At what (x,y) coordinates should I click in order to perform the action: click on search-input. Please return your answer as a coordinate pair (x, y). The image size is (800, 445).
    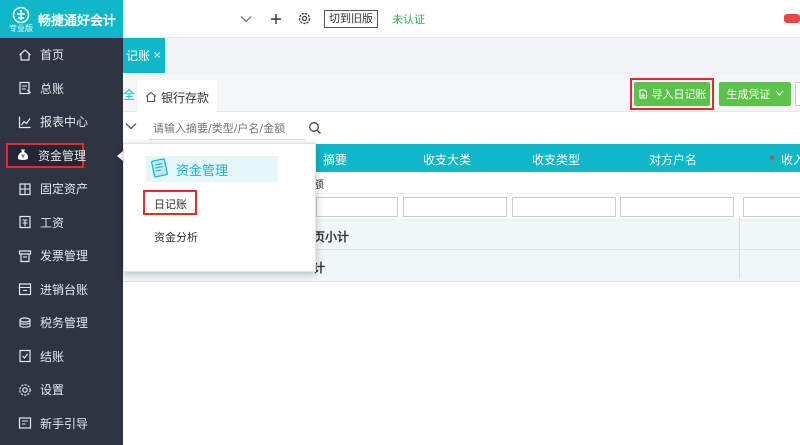
    Looking at the image, I should click on (227, 129).